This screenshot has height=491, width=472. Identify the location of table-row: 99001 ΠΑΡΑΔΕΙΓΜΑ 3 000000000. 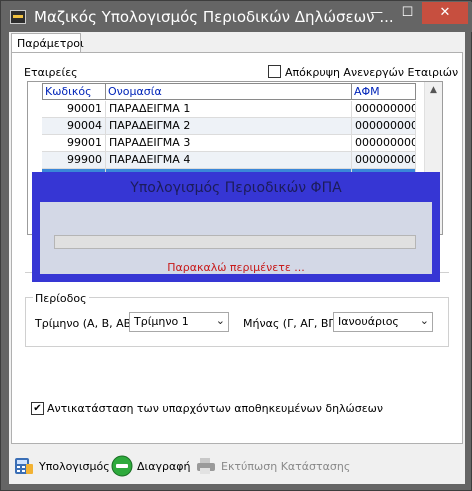
(229, 143).